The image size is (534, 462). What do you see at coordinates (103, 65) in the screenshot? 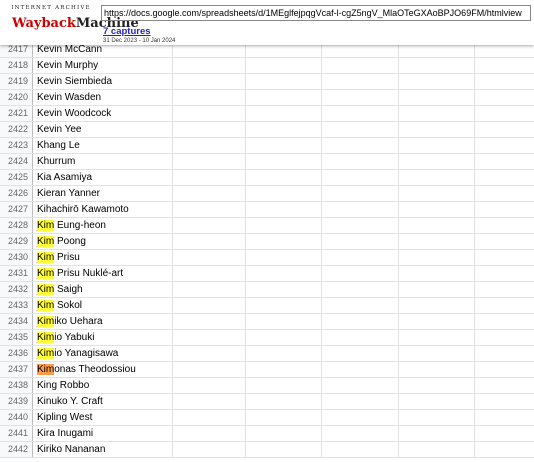
I see `name-cell: Kevin Murphy` at bounding box center [103, 65].